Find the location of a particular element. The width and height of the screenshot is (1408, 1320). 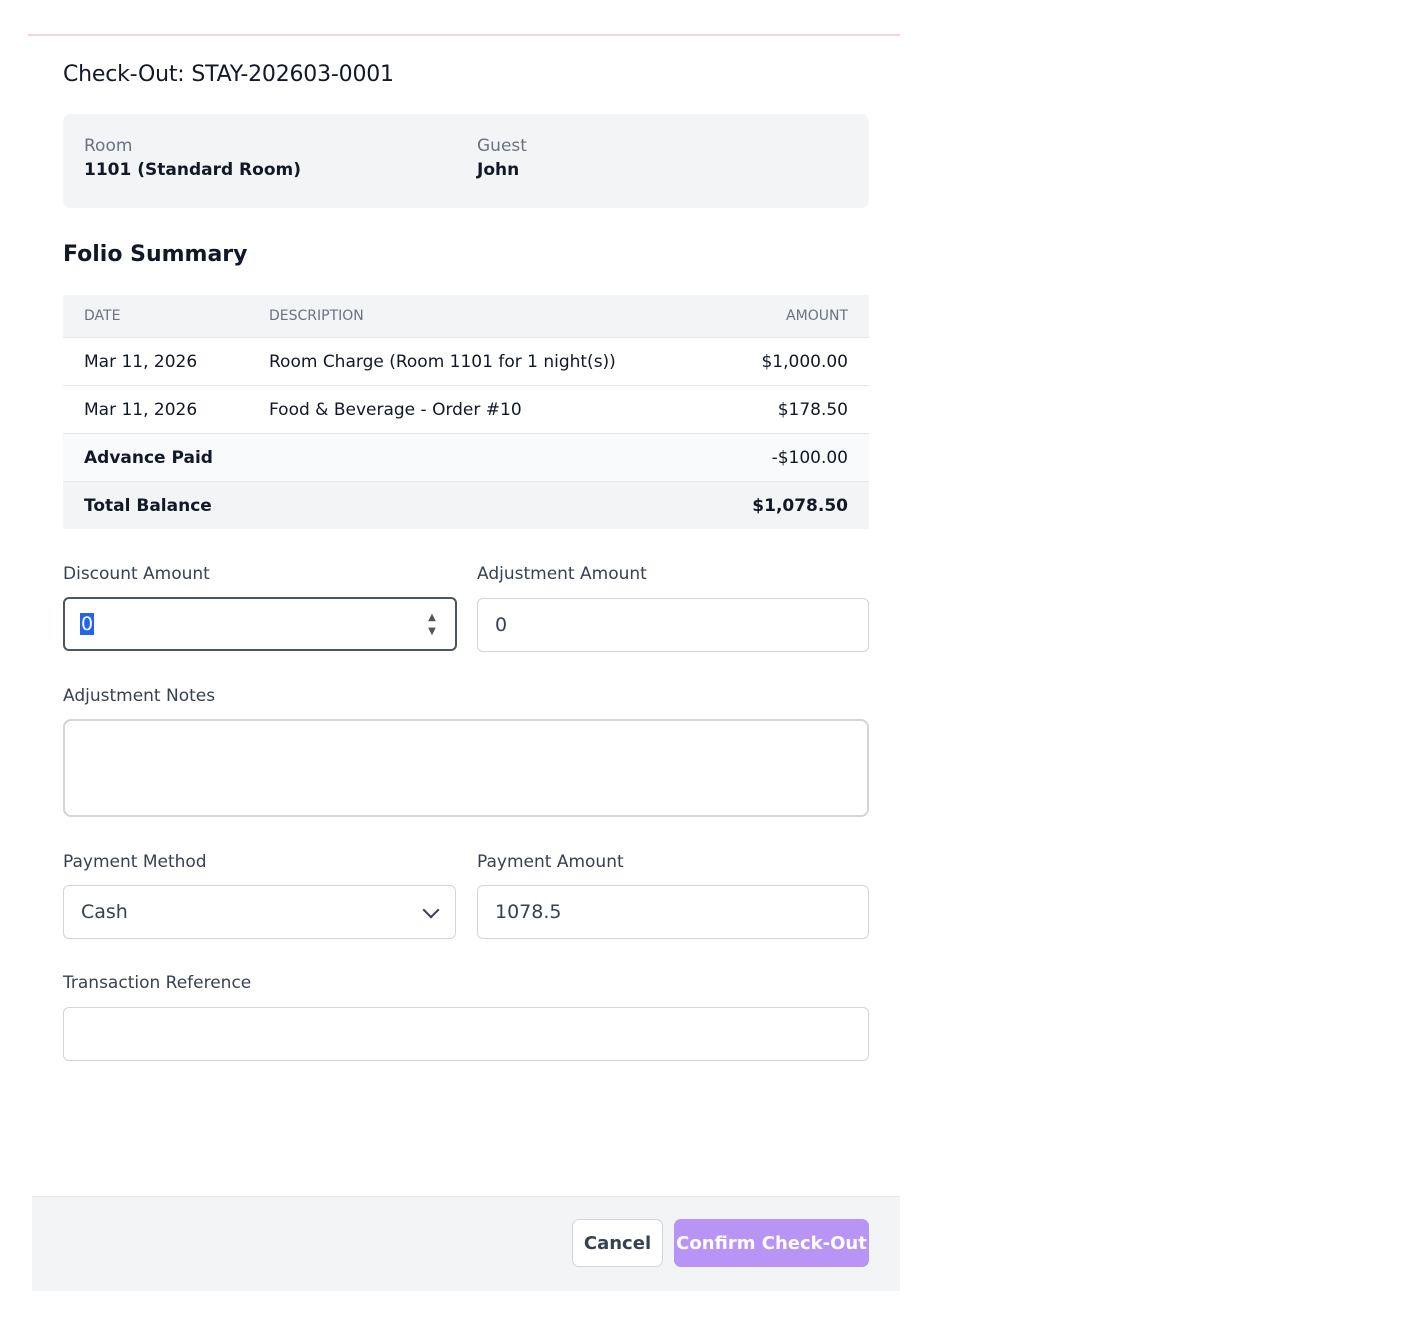

folio-header-row: DATE DESCRIPTION AMOUNT is located at coordinates (466, 316).